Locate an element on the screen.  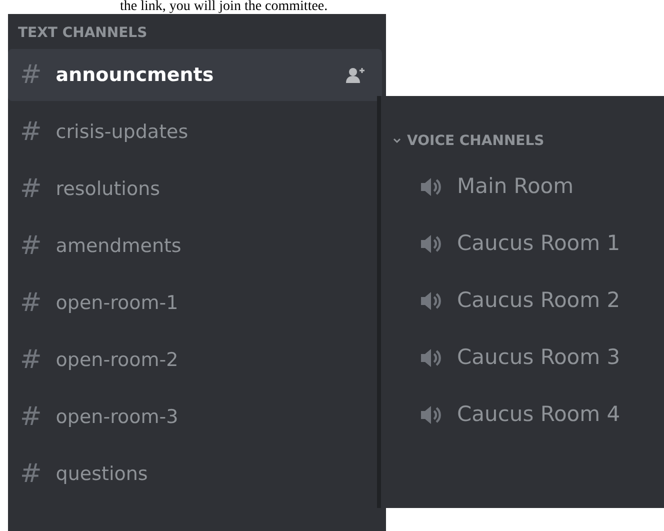
voice-channel-item: Main Room is located at coordinates (522, 186).